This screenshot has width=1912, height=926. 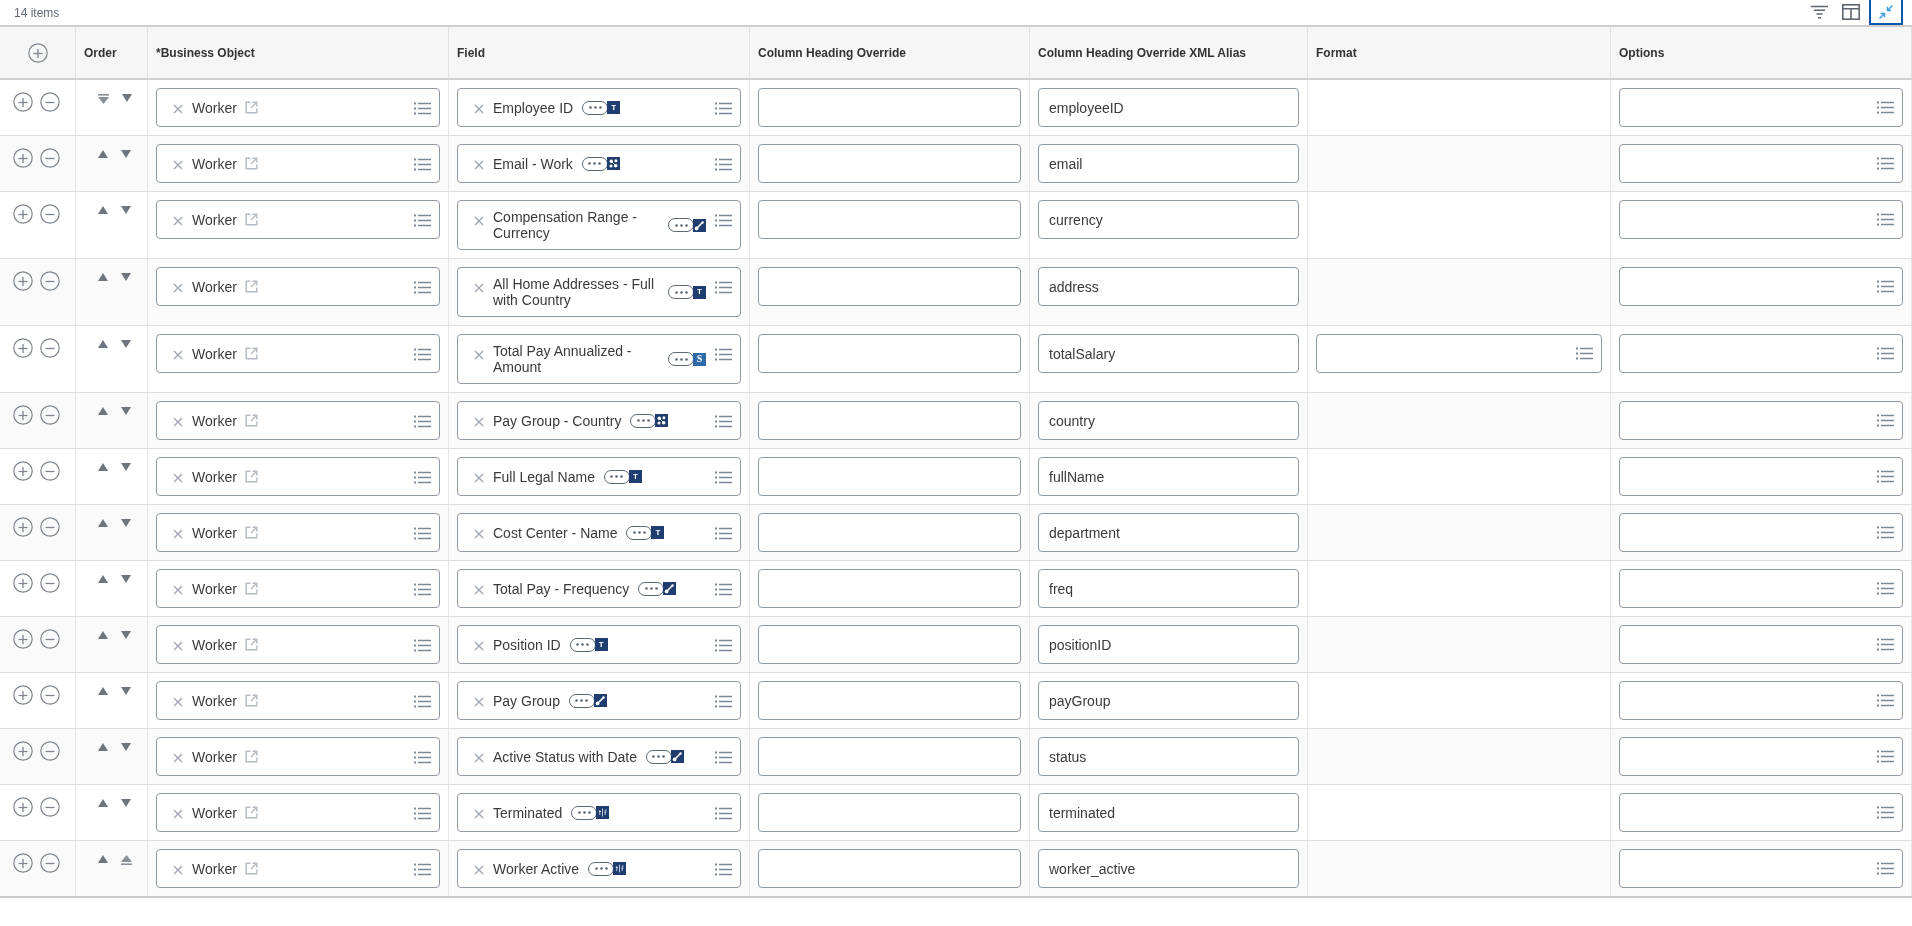 What do you see at coordinates (599, 700) in the screenshot?
I see `field-select: Pay Group` at bounding box center [599, 700].